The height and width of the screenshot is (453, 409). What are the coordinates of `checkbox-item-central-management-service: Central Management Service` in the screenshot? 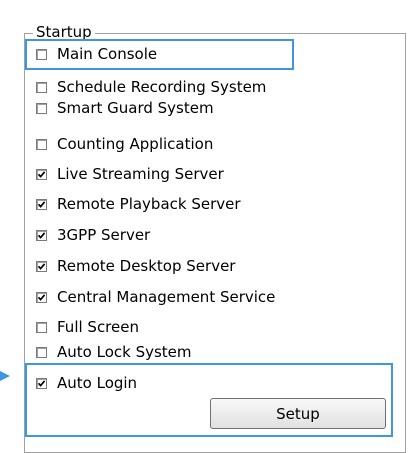 It's located at (155, 297).